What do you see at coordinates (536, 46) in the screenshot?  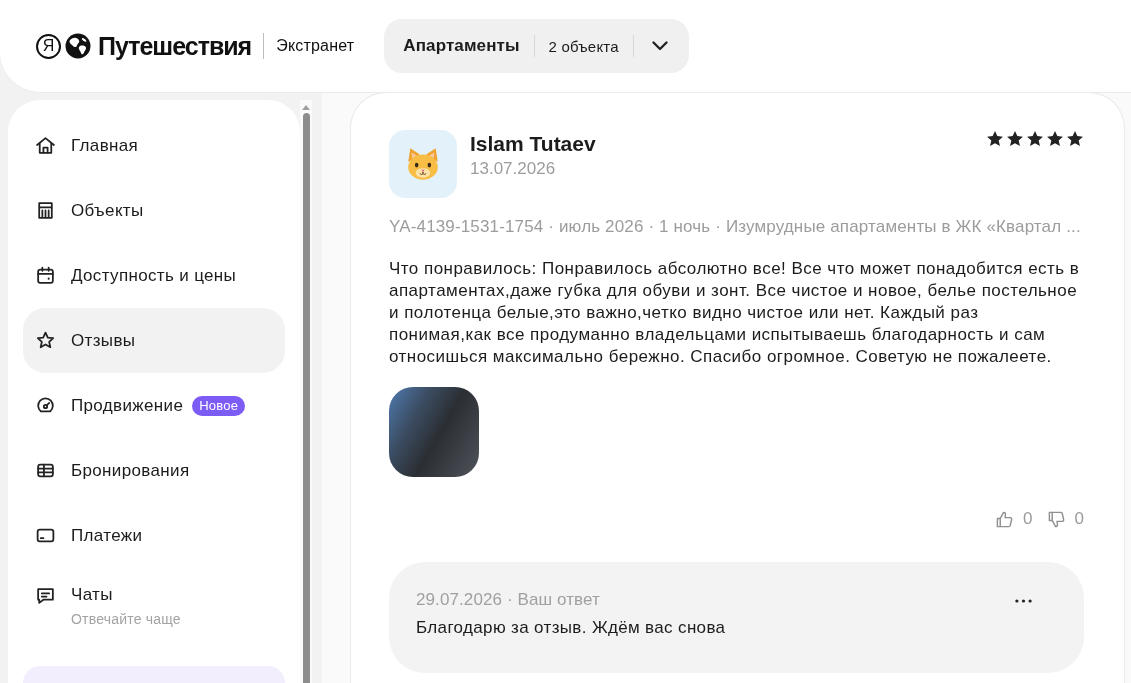 I see `property-switcher: Апартаменты 2 объекта` at bounding box center [536, 46].